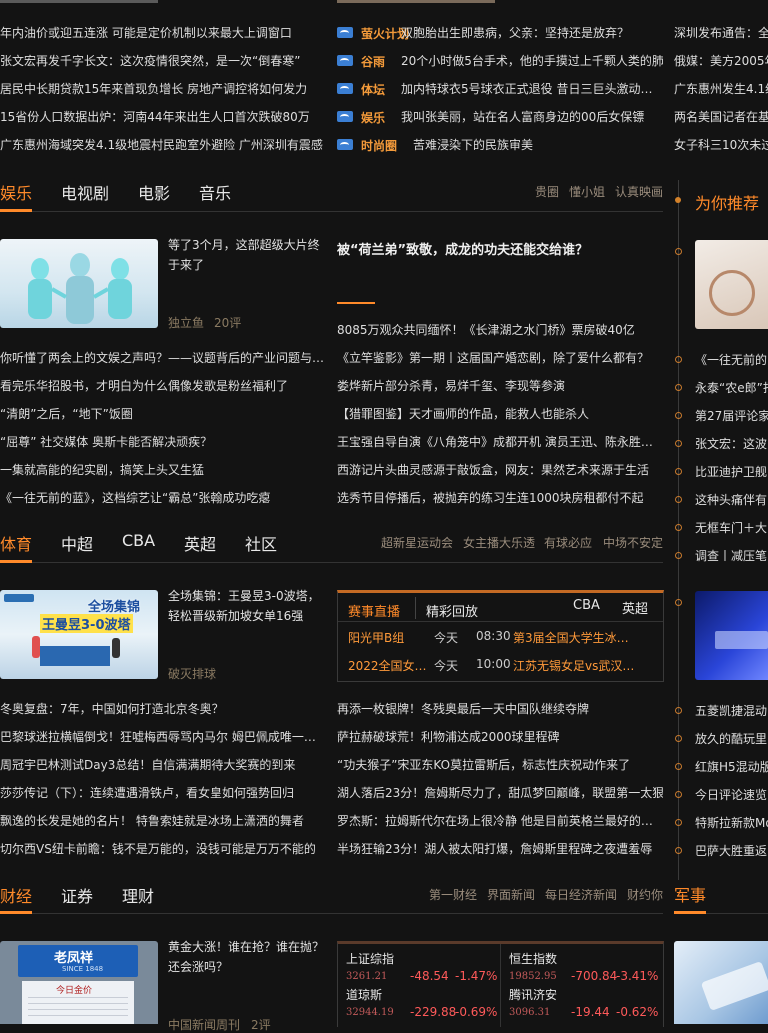 The image size is (768, 1033). Describe the element at coordinates (162, 386) in the screenshot. I see `list-item: 看完乐华招股书，才明白为什么偶像发歌是粉丝福利了` at that location.